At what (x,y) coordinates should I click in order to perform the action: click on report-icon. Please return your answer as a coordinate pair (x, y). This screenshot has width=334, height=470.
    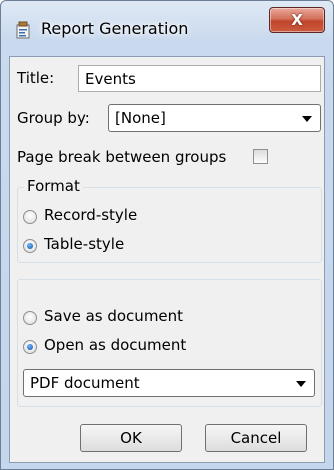
    Looking at the image, I should click on (23, 30).